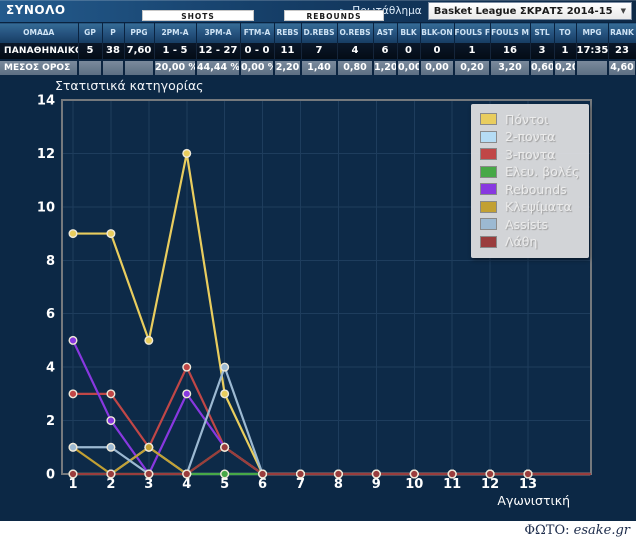 Image resolution: width=636 pixels, height=541 pixels. What do you see at coordinates (50, 314) in the screenshot?
I see `y-axis-tick-label: 6` at bounding box center [50, 314].